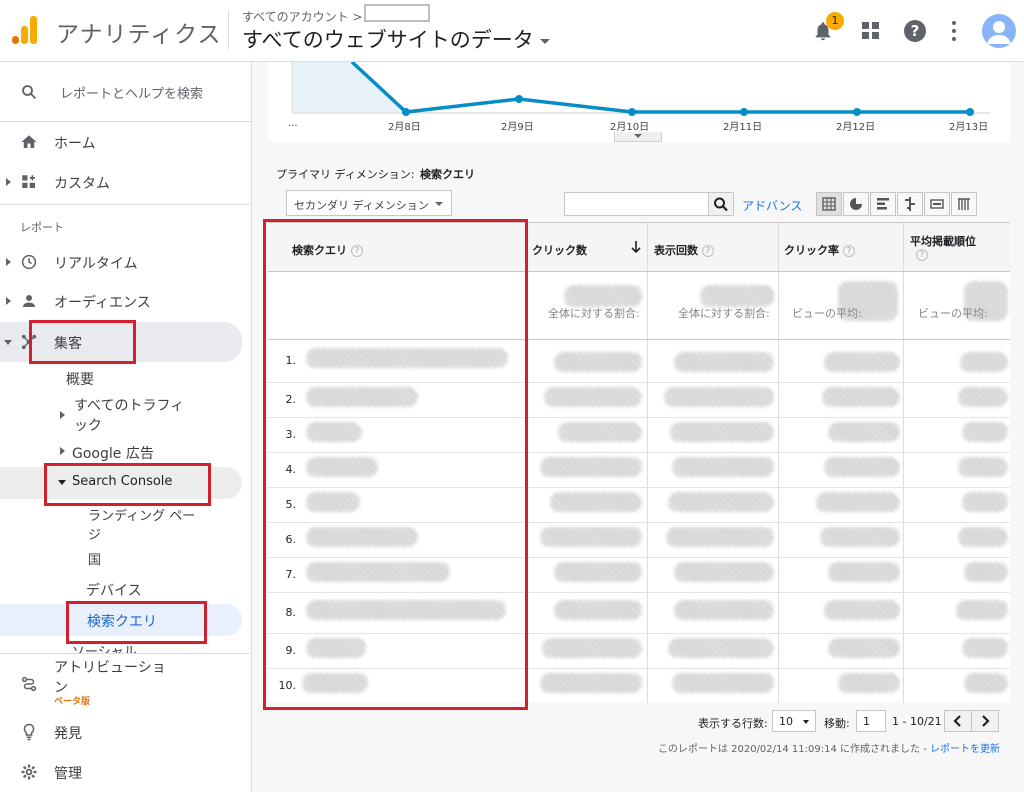 The image size is (1024, 792). What do you see at coordinates (126, 92) in the screenshot?
I see `sidebar-search: レポートとヘルプを検索` at bounding box center [126, 92].